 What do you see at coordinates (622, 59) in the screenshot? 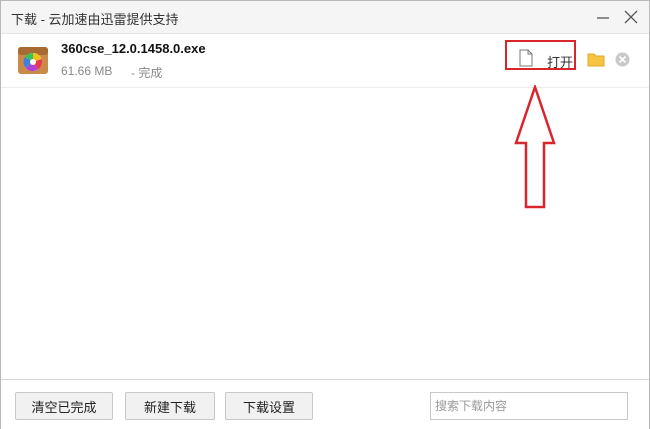
I see `remove-icon` at bounding box center [622, 59].